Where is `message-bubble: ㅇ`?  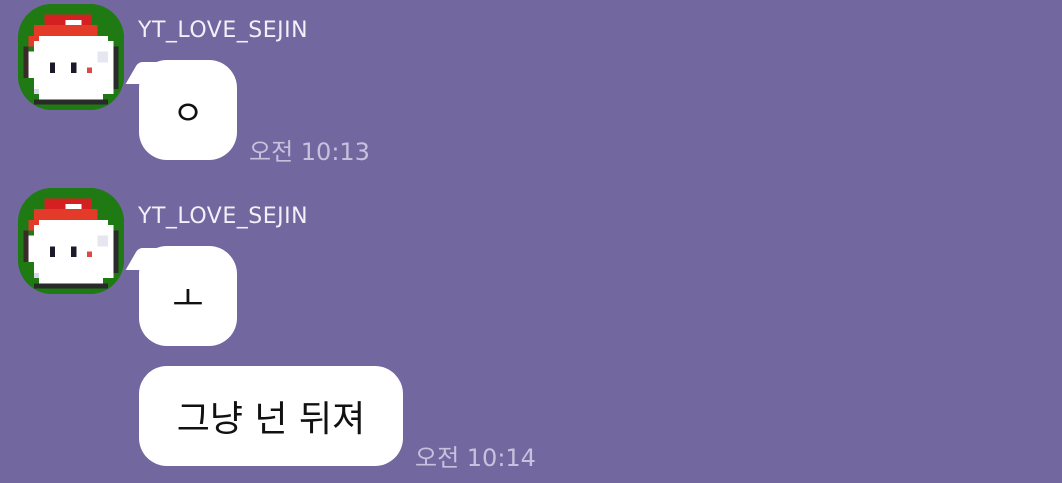
message-bubble: ㅇ is located at coordinates (188, 110).